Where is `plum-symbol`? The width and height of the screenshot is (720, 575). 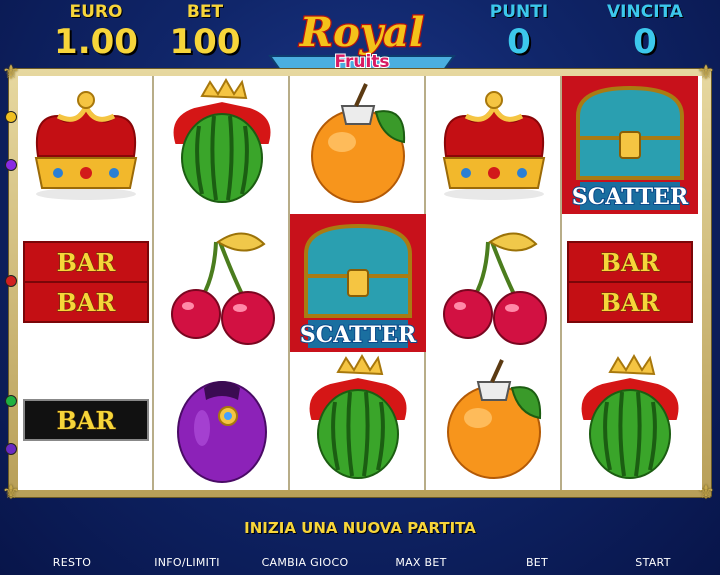 plum-symbol is located at coordinates (222, 421).